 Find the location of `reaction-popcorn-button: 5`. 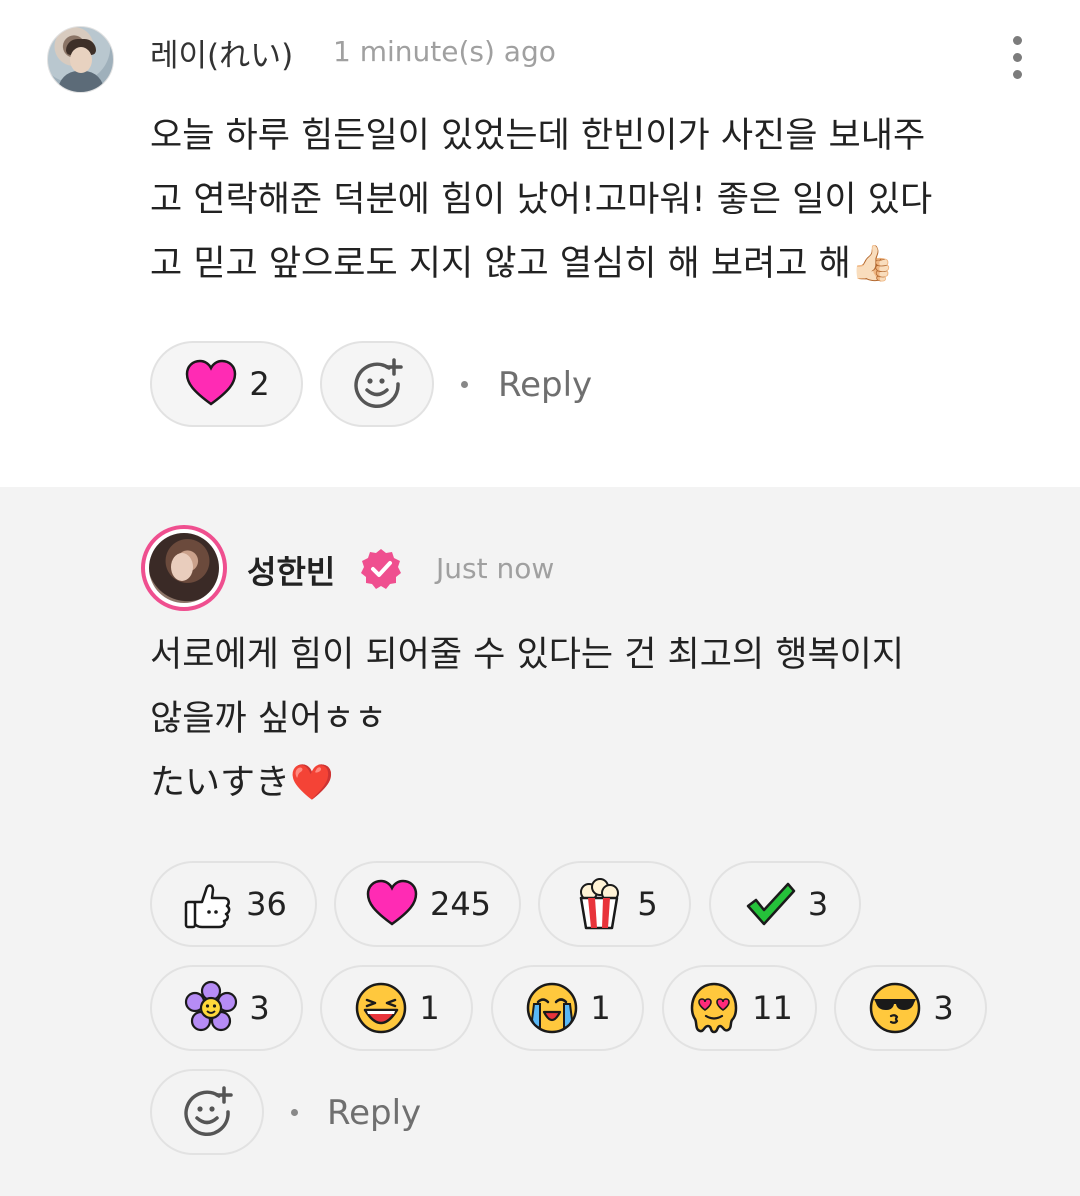

reaction-popcorn-button: 5 is located at coordinates (614, 904).